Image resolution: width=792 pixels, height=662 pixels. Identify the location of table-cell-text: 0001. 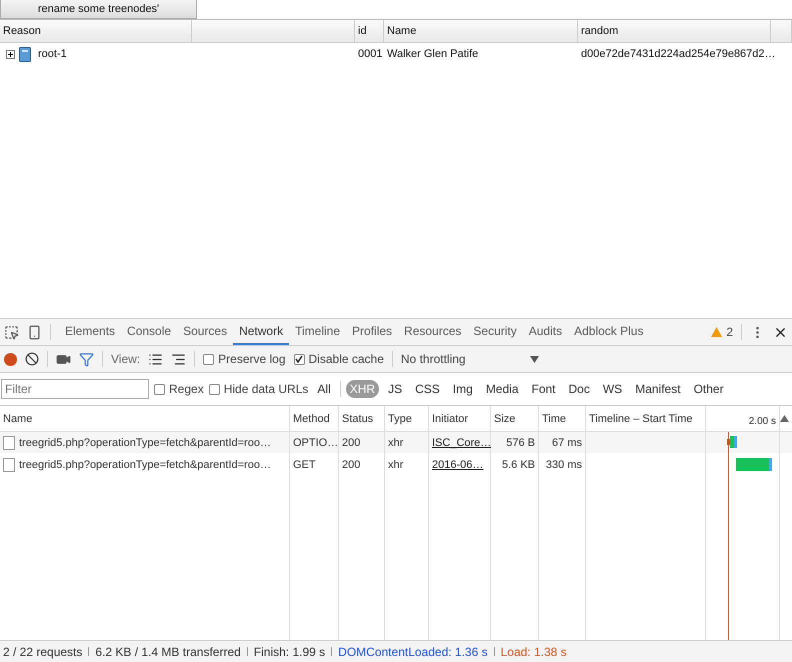
(370, 54).